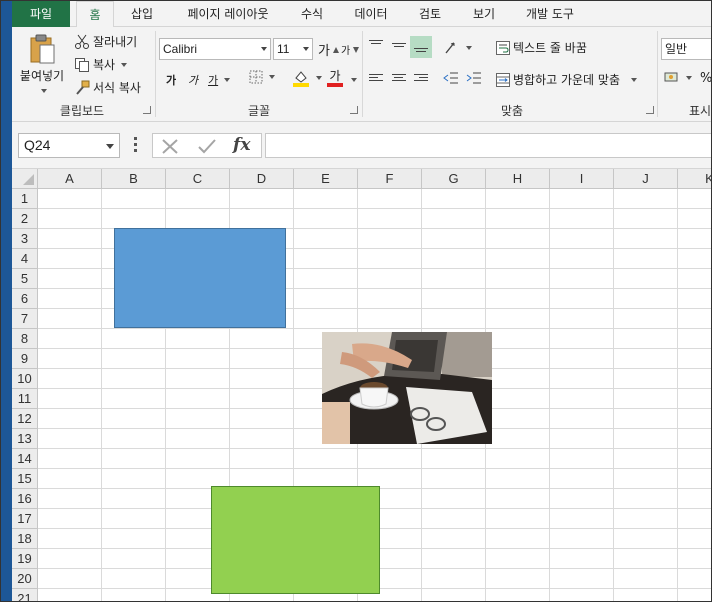 This screenshot has height=602, width=712. I want to click on column-header-c: C, so click(198, 179).